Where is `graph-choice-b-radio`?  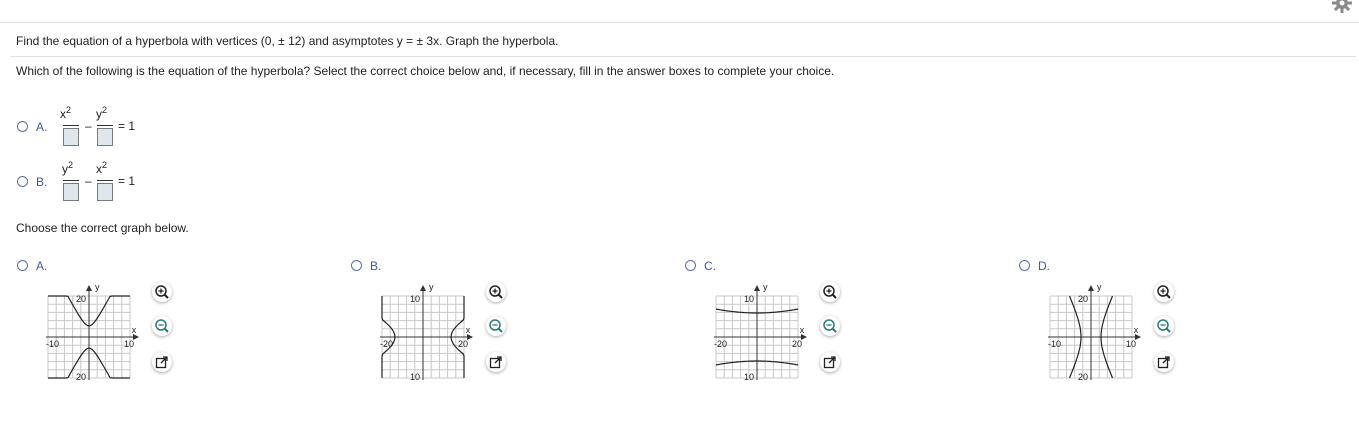 graph-choice-b-radio is located at coordinates (356, 265).